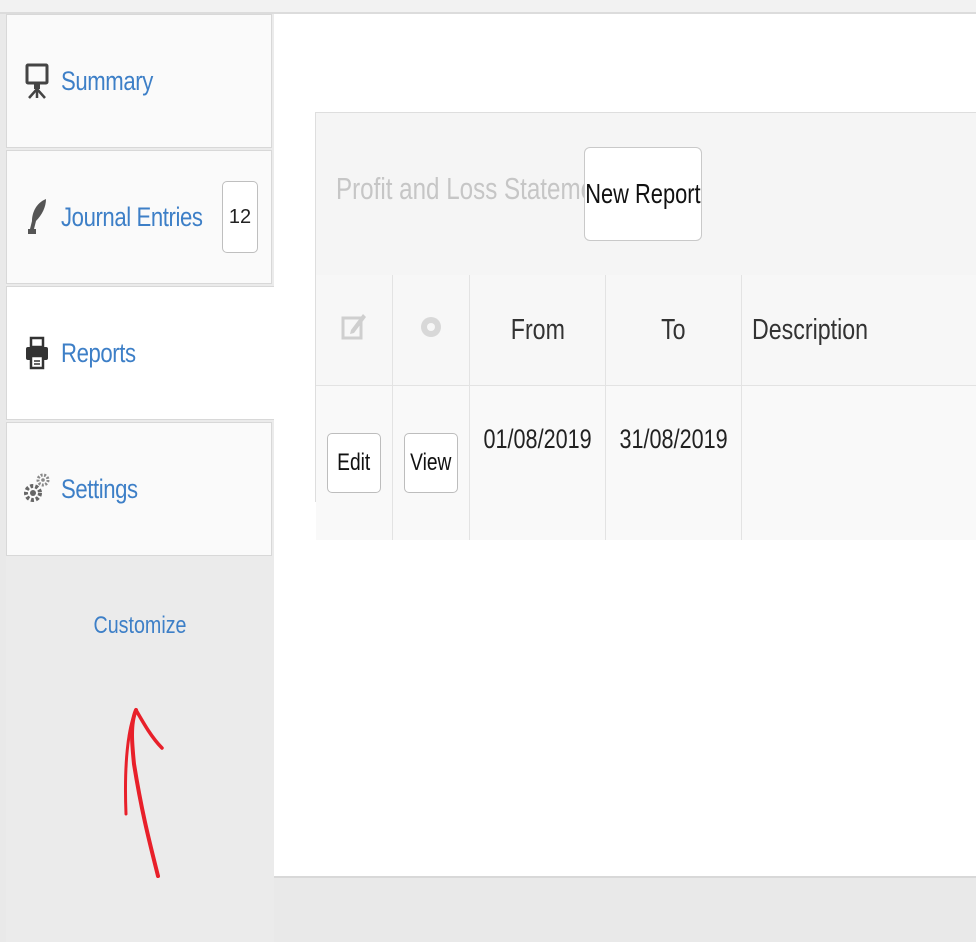 The image size is (976, 942). Describe the element at coordinates (98, 352) in the screenshot. I see `sidebar-item-label: Reports` at that location.